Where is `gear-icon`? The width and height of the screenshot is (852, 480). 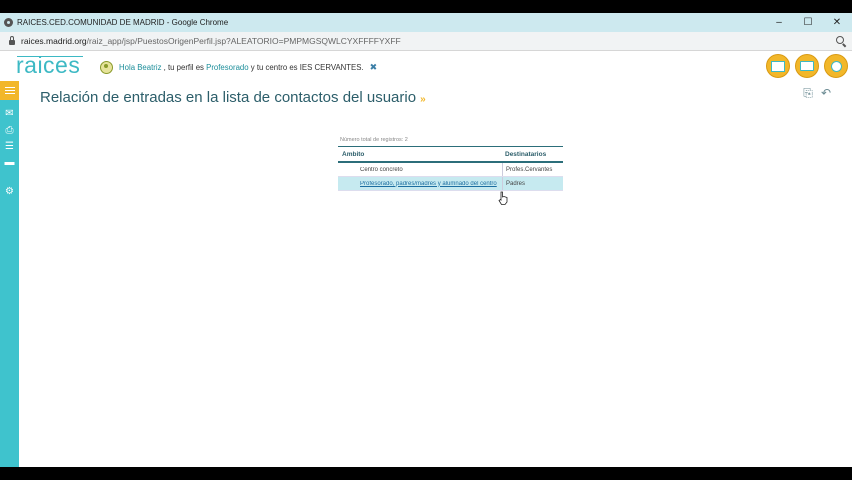
gear-icon is located at coordinates (836, 66).